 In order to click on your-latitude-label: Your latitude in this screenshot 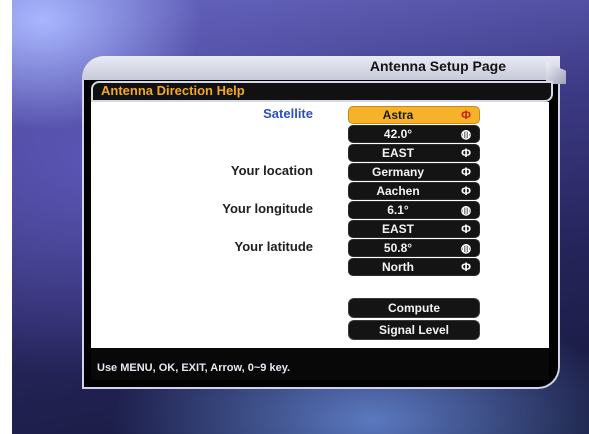, I will do `click(273, 246)`.